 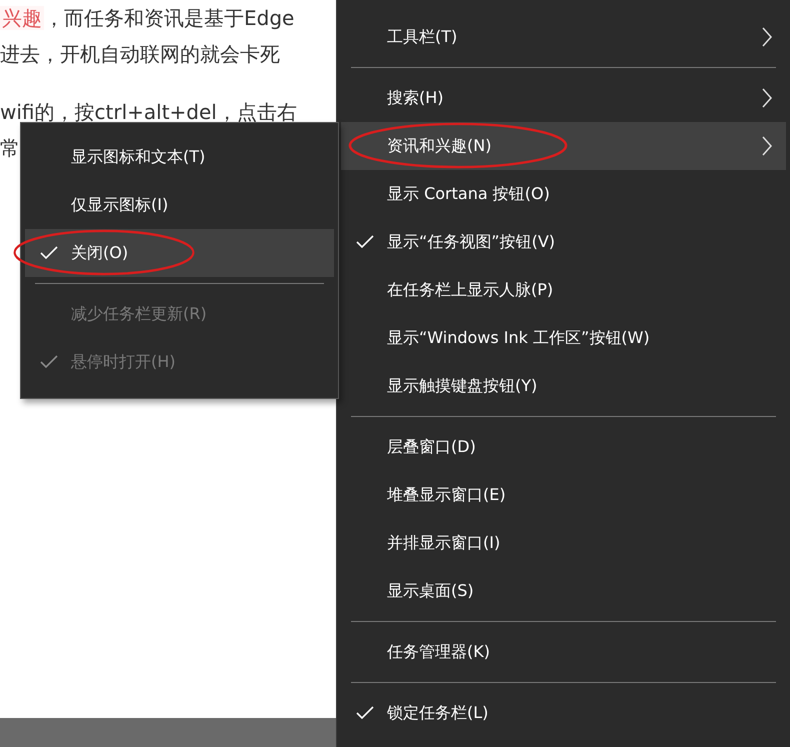 What do you see at coordinates (439, 146) in the screenshot?
I see `menu-item-label: 资讯和兴趣(N)` at bounding box center [439, 146].